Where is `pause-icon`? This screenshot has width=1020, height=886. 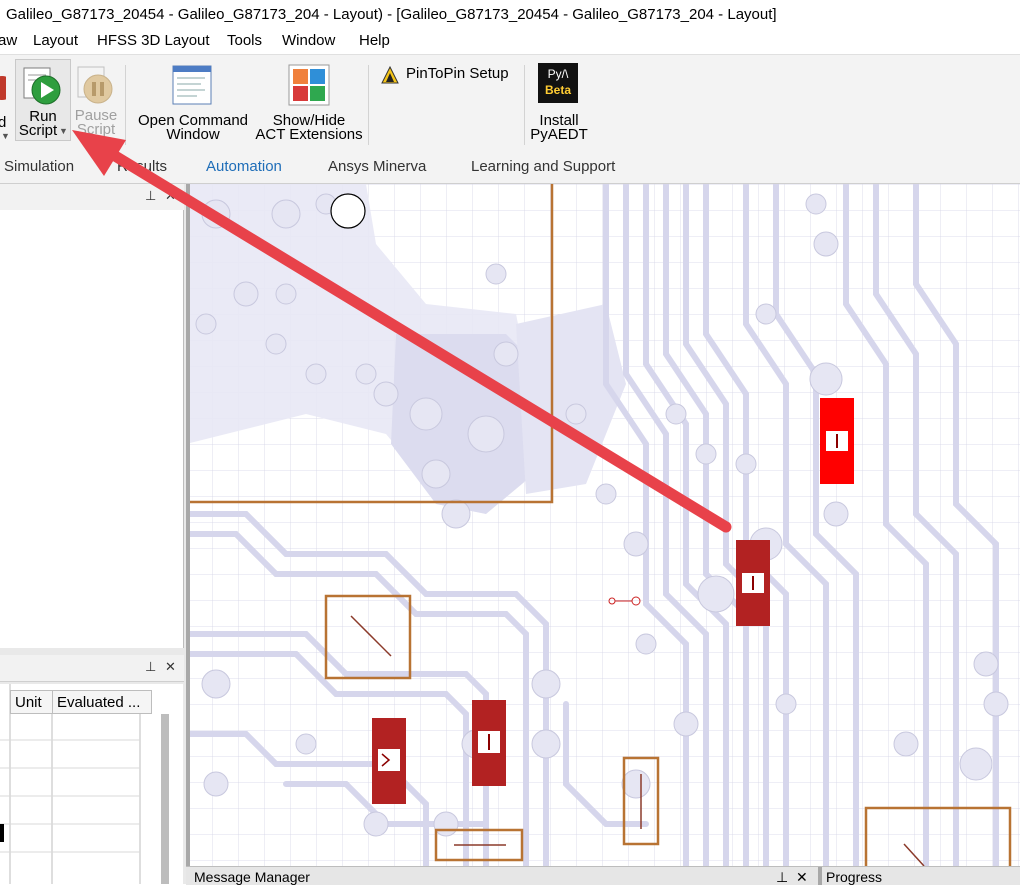
pause-icon is located at coordinates (95, 85).